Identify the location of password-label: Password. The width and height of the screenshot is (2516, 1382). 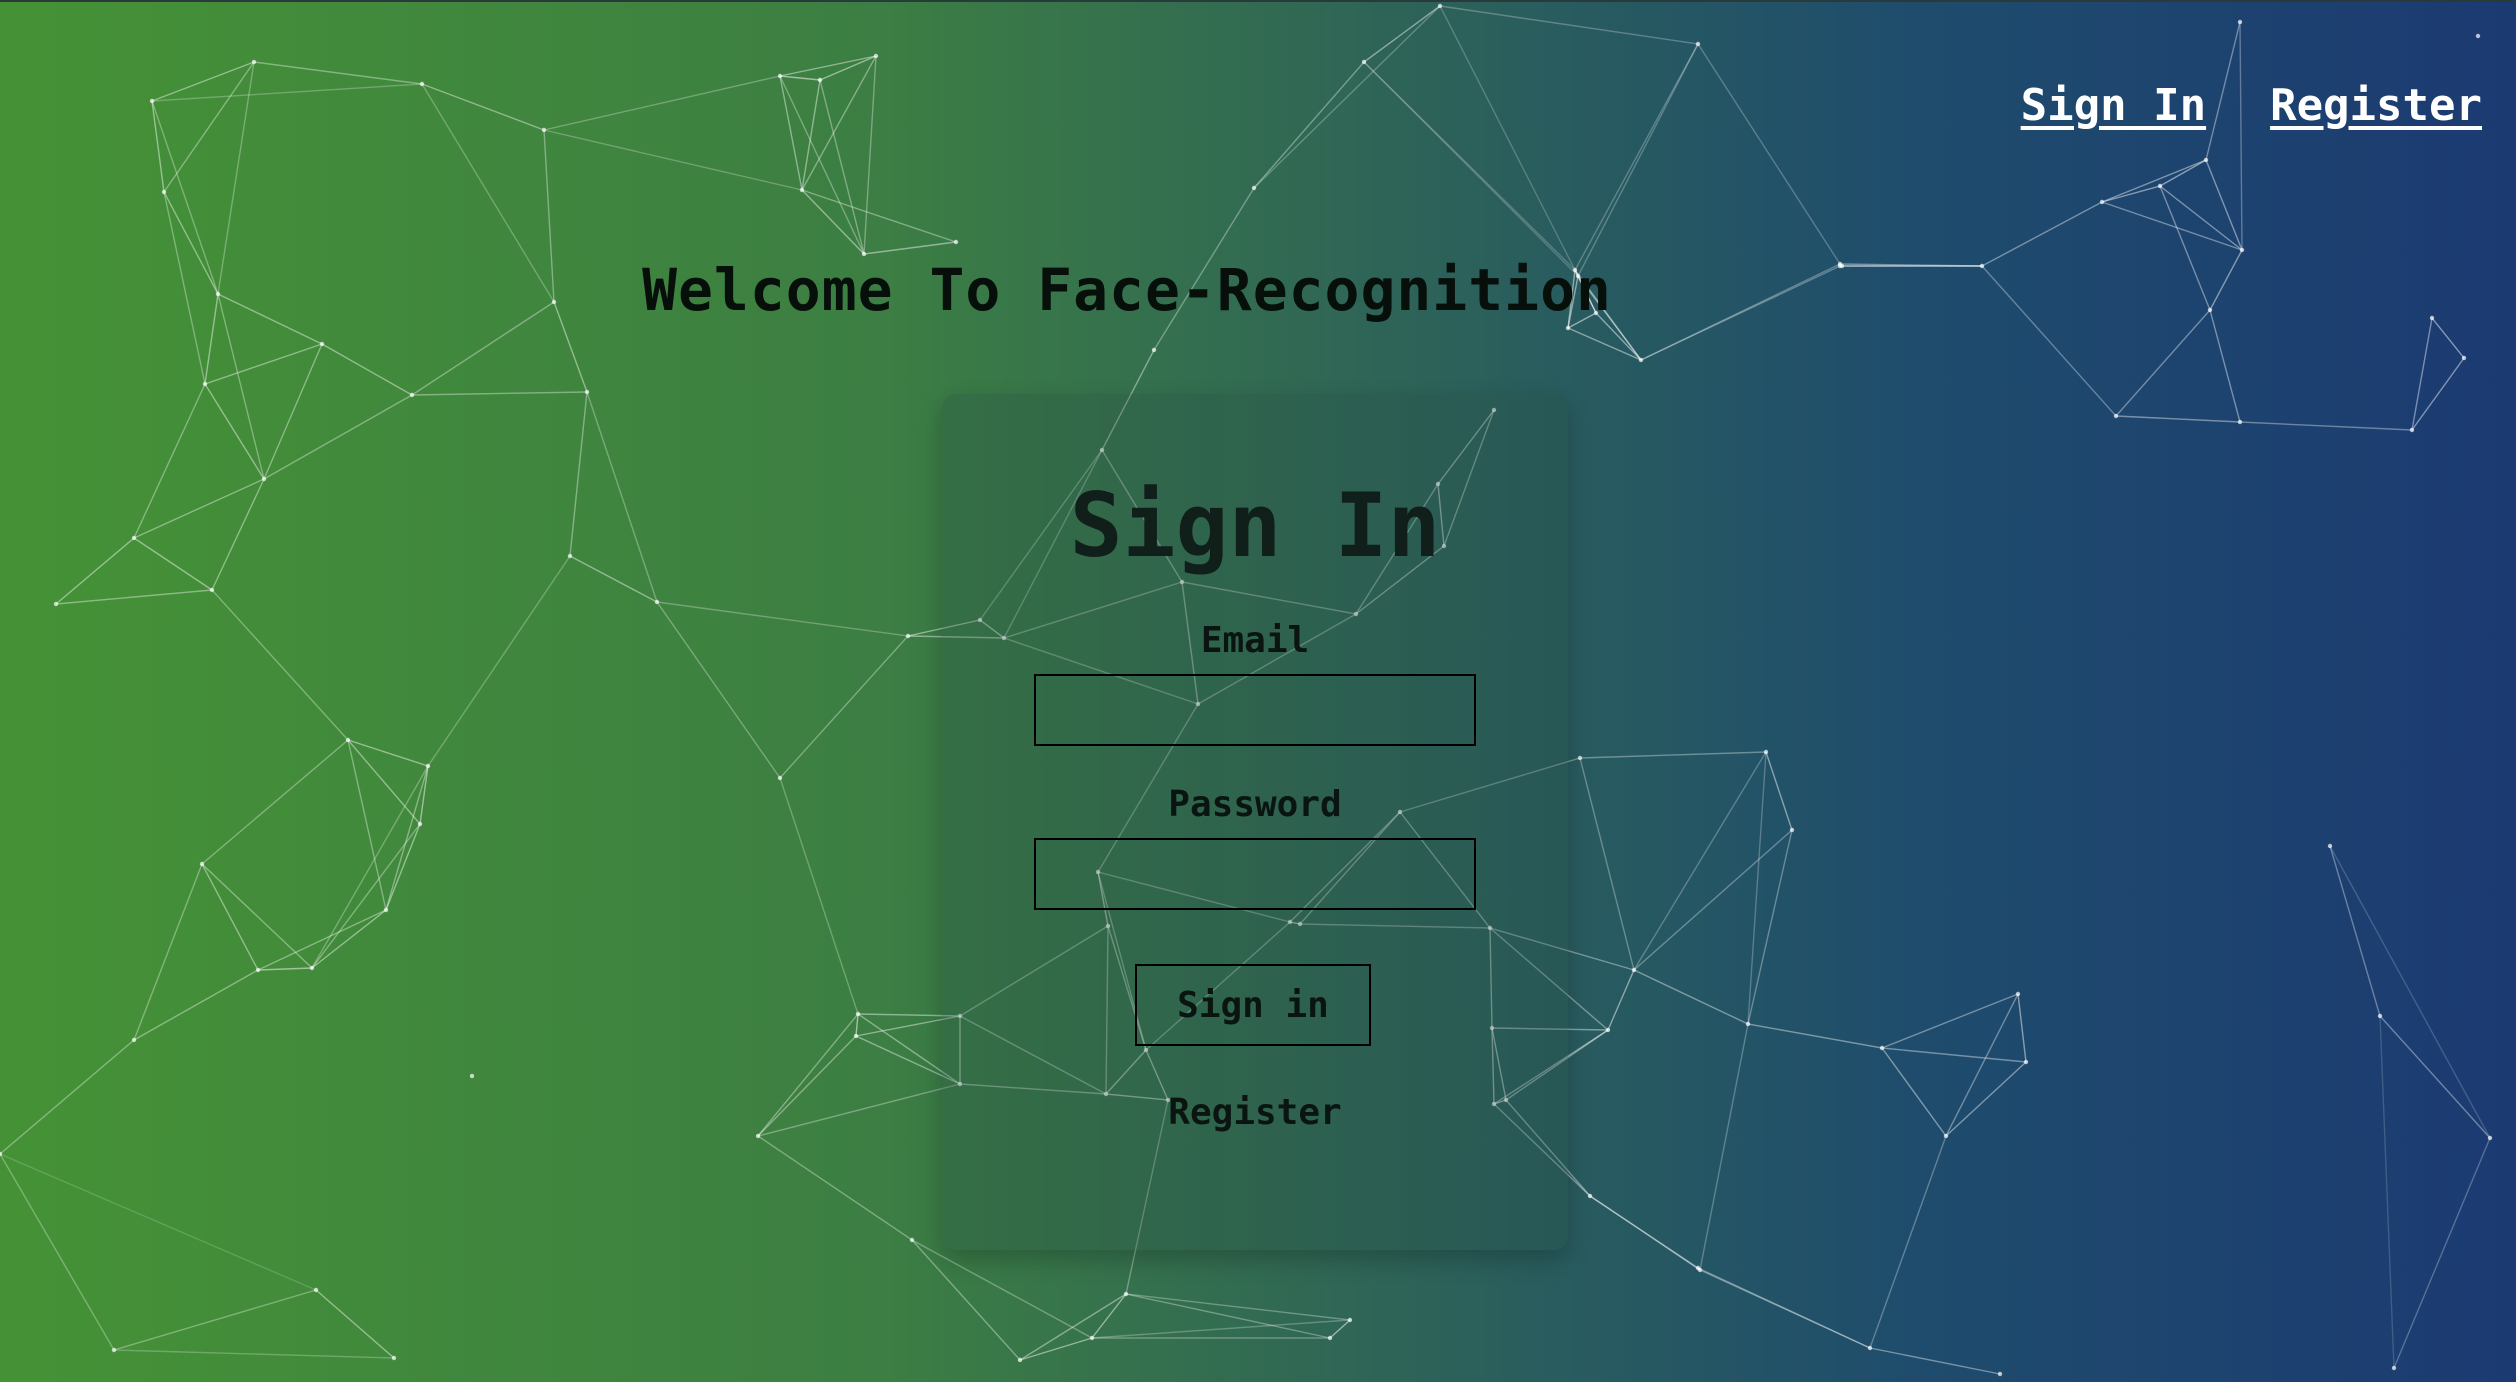
(1255, 804).